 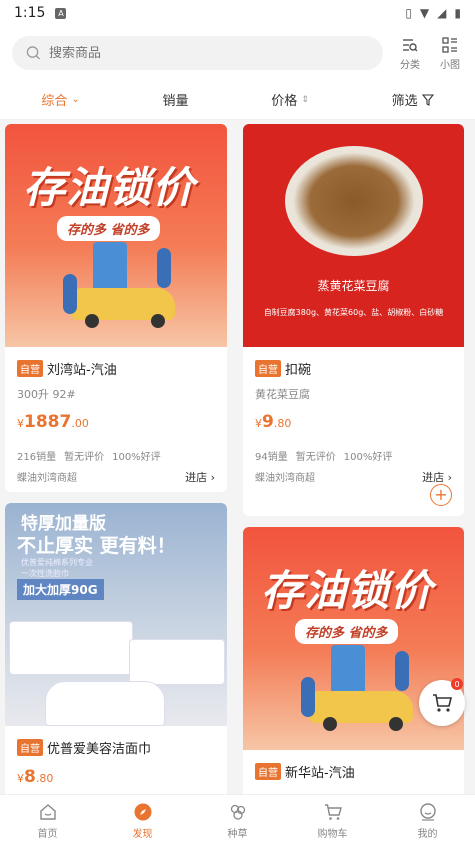 I want to click on search-input, so click(x=208, y=53).